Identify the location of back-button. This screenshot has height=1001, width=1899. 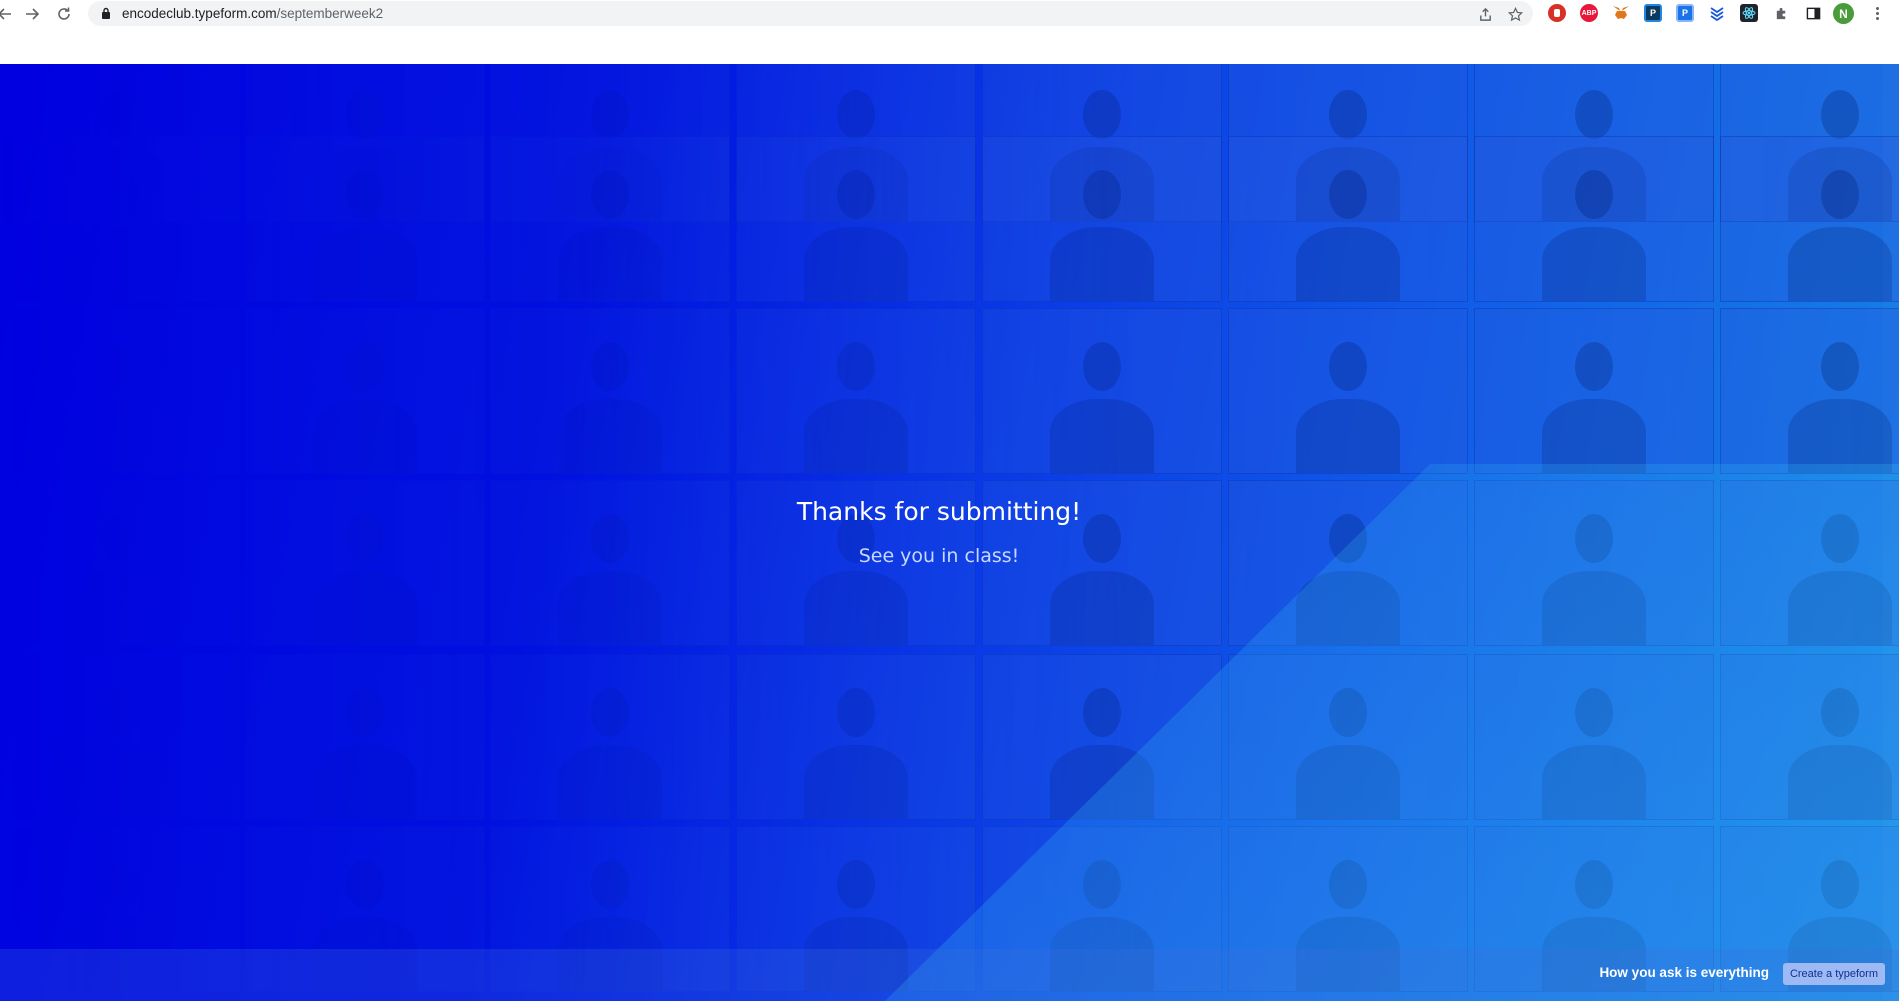
(8, 14).